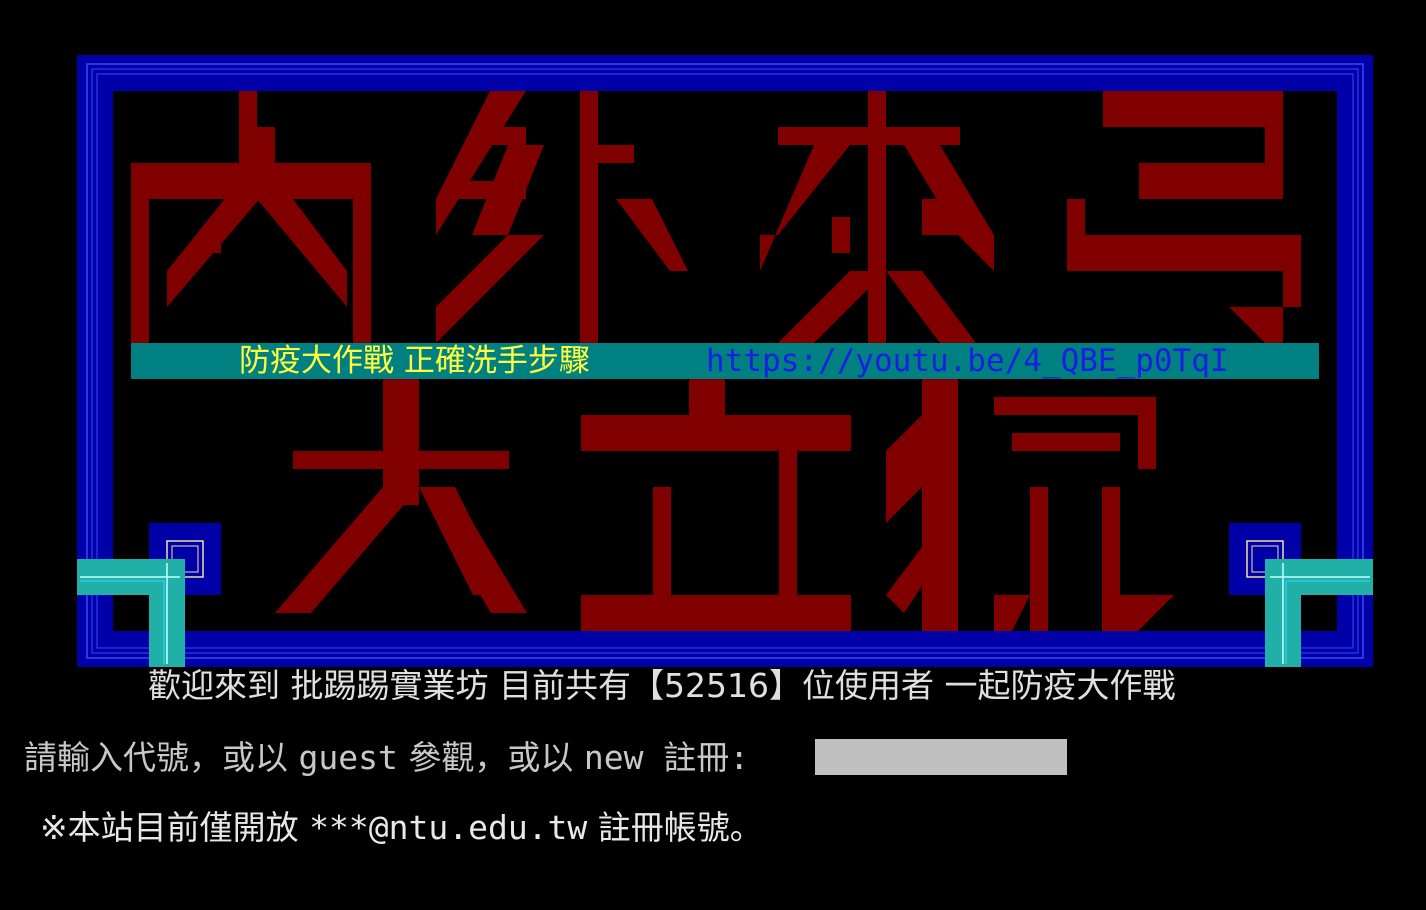  I want to click on welcome-open-bracket: 【, so click(647, 685).